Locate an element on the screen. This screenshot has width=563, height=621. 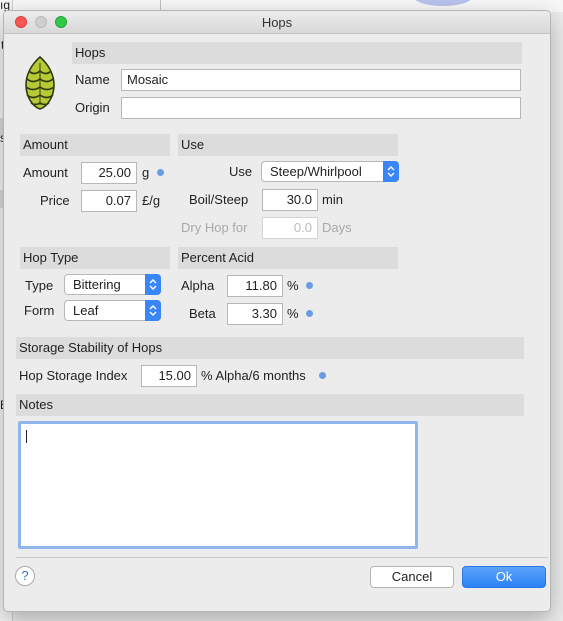
amount-section-header: Amount is located at coordinates (95, 145).